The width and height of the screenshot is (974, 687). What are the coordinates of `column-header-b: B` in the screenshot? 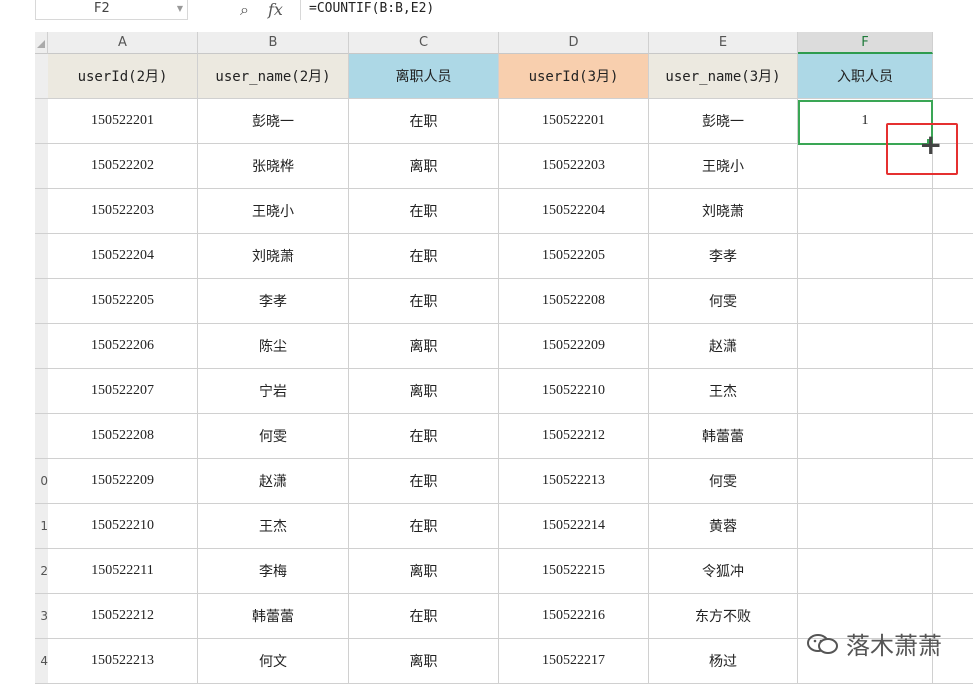 It's located at (273, 43).